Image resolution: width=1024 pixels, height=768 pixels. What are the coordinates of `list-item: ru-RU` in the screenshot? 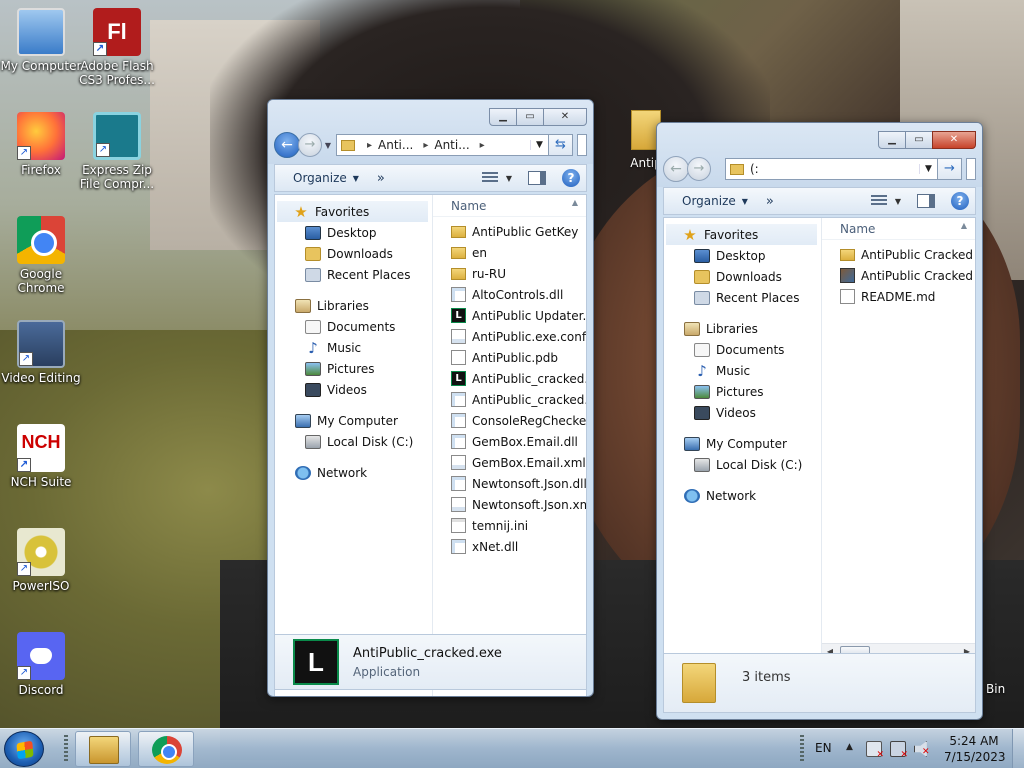 It's located at (509, 273).